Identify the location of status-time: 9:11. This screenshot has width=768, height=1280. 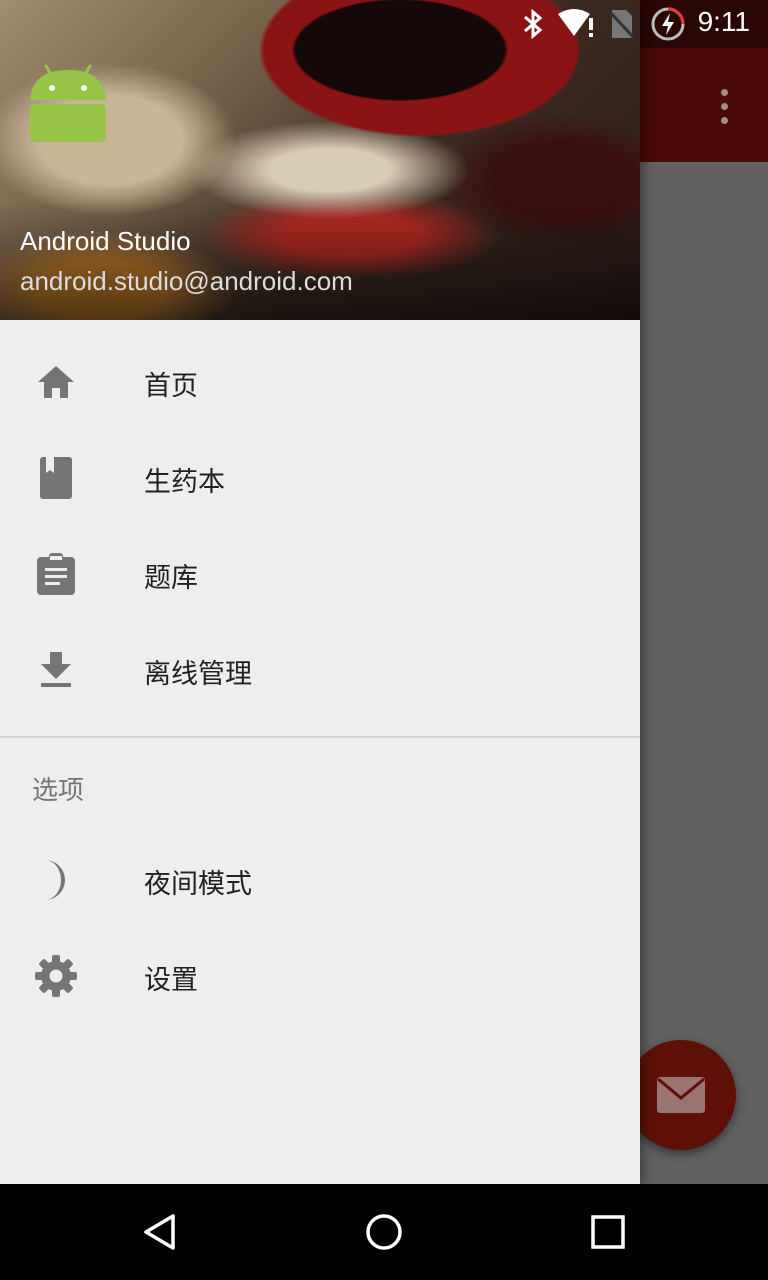
(723, 21).